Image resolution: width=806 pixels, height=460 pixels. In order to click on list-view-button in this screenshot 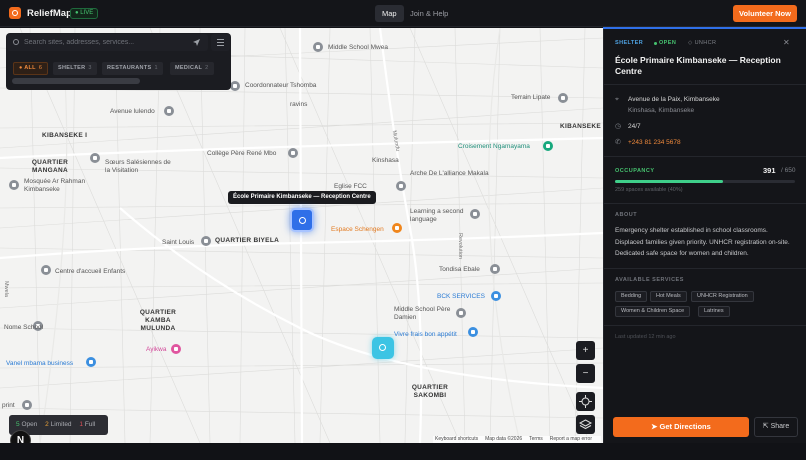, I will do `click(220, 42)`.